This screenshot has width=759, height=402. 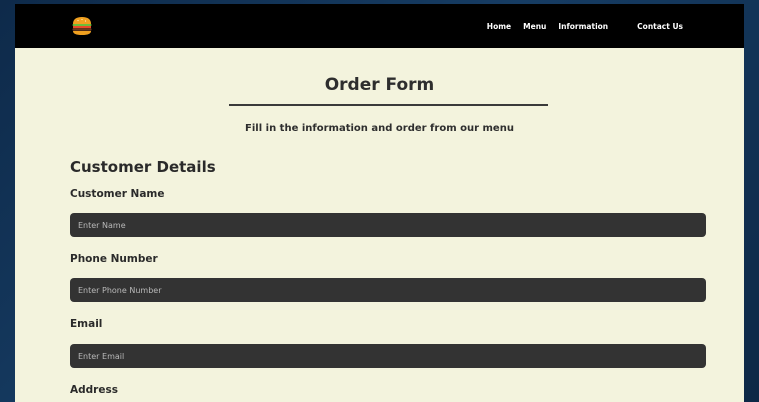 I want to click on nav-links: Home Menu Information Contact Us, so click(x=579, y=26).